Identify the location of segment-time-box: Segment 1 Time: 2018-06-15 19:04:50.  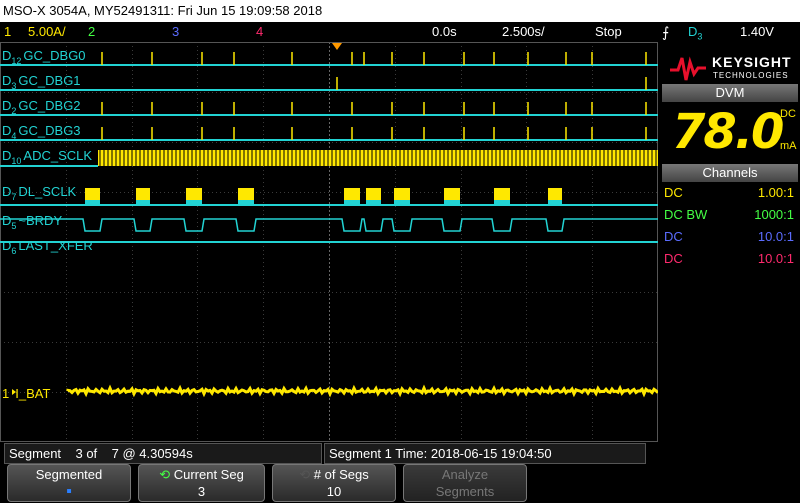
(485, 453).